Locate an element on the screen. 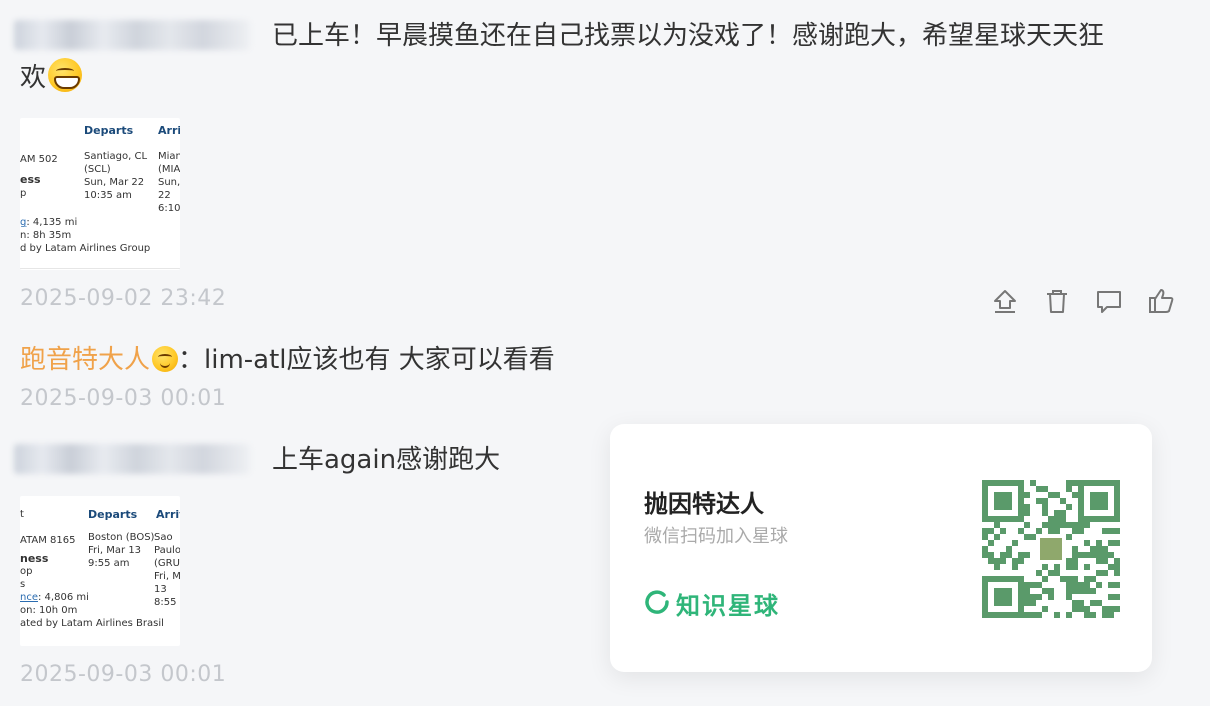 This screenshot has height=706, width=1210. distance-label: s is located at coordinates (23, 584).